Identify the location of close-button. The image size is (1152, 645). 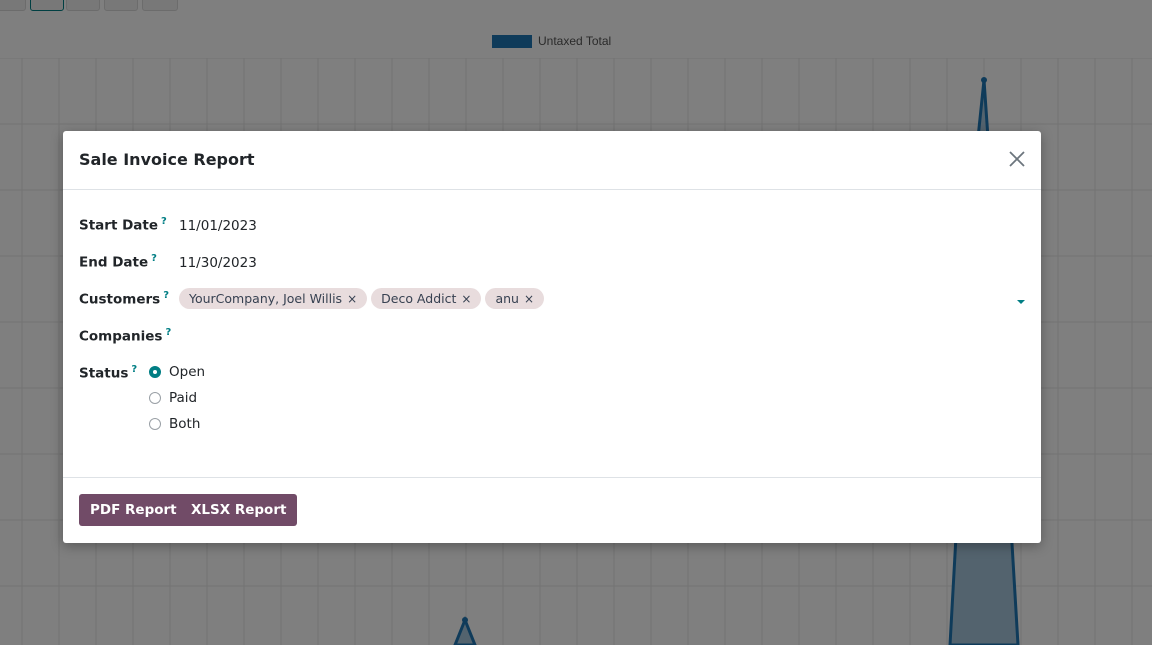
(1017, 159).